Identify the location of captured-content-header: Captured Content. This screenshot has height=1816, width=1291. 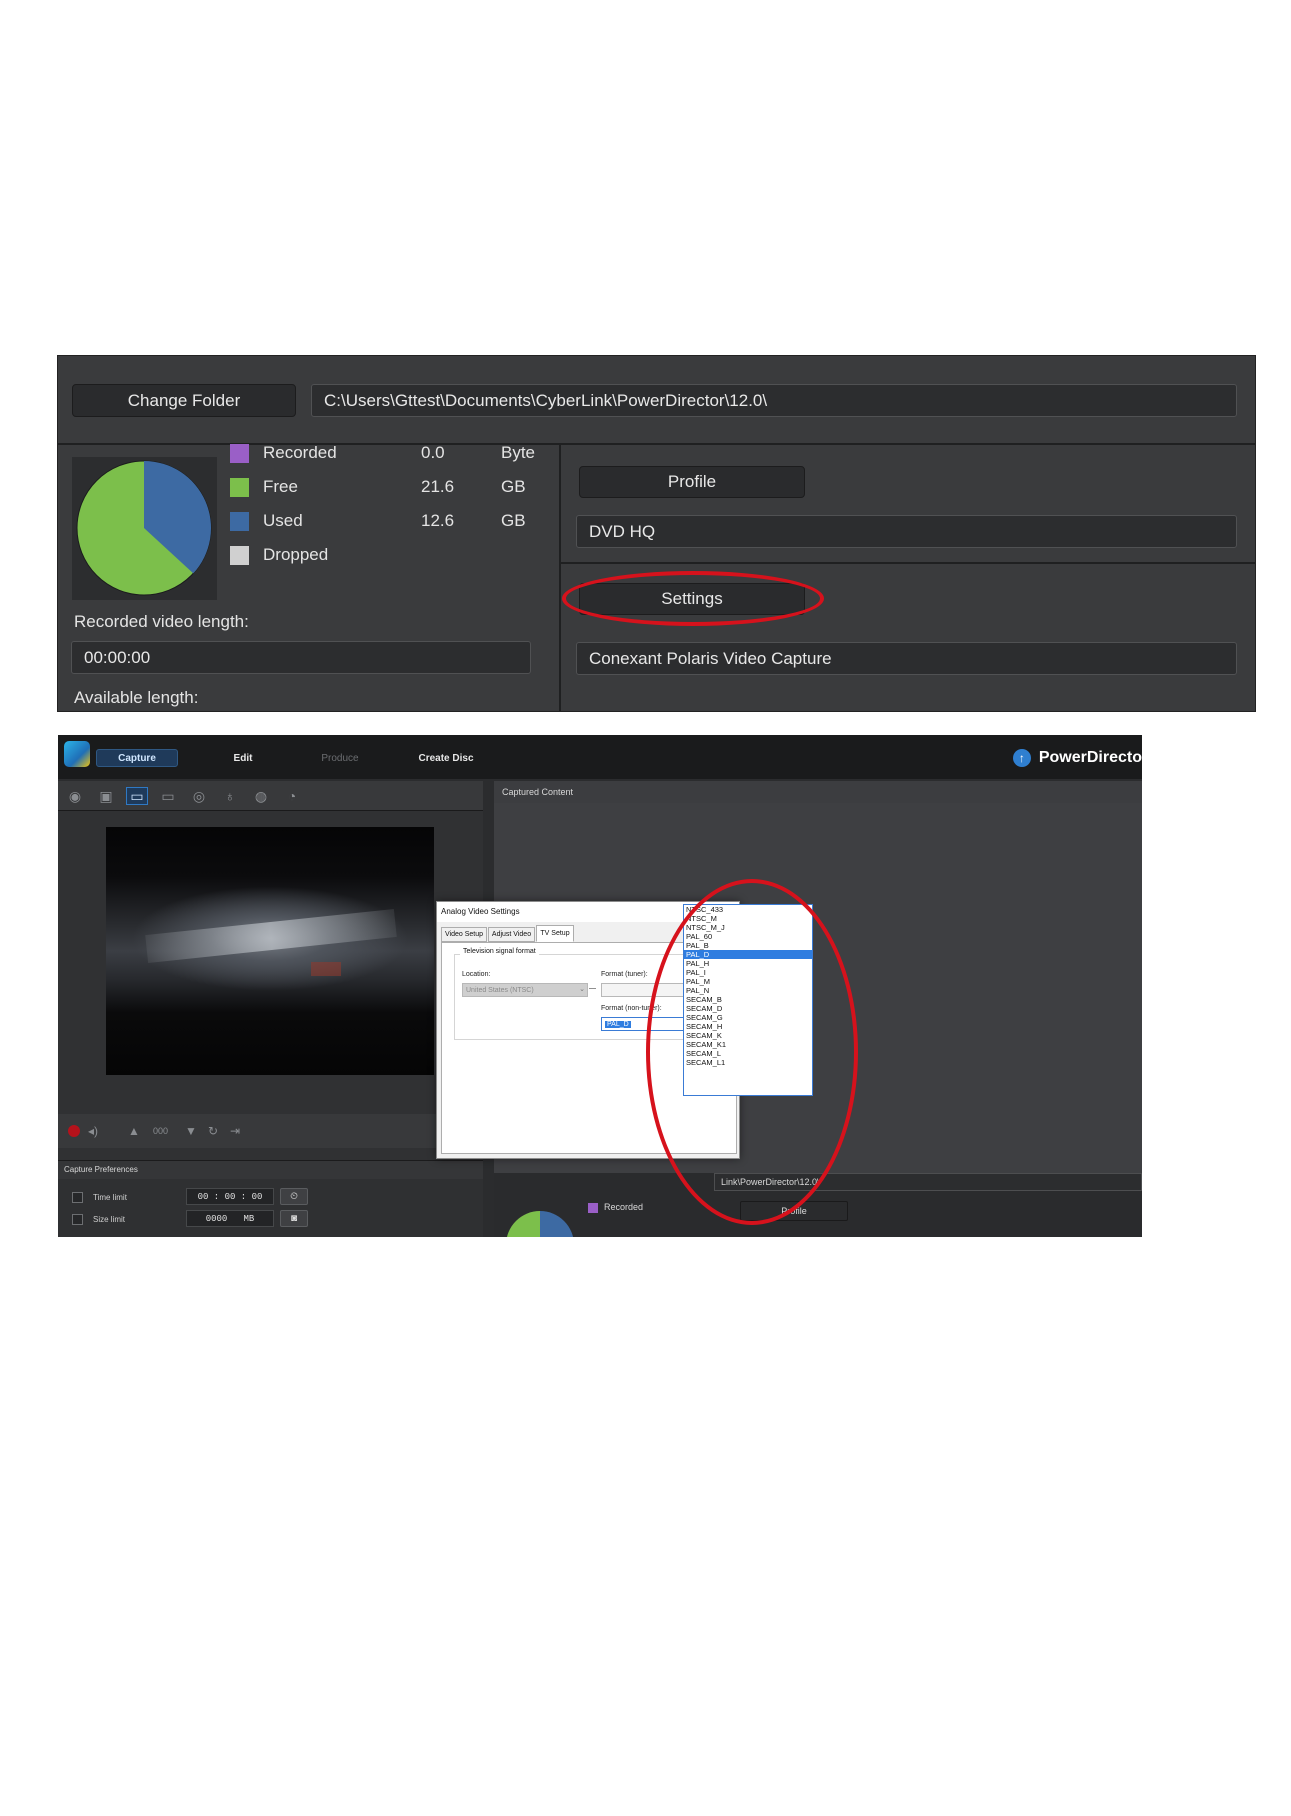
(818, 792).